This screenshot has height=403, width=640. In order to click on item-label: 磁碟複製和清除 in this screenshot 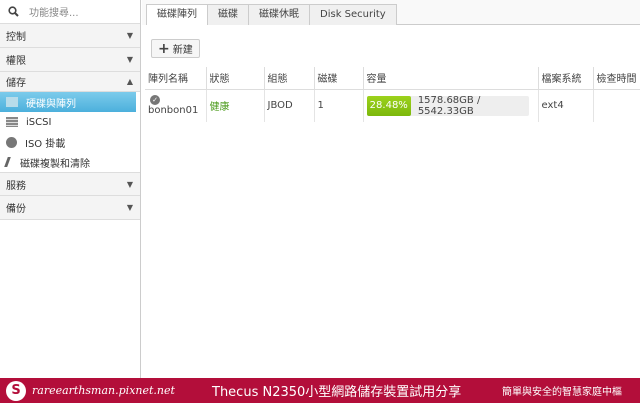, I will do `click(55, 164)`.